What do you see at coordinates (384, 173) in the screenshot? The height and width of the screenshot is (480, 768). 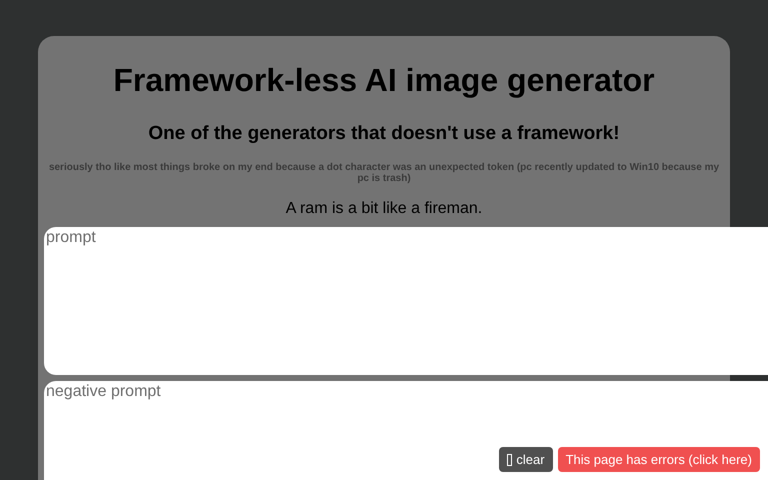 I see `note-text: seriously tho like most things broke on my end because a dot character was an unexpected token (pc recently updated to Win10 because my pc is trash)` at bounding box center [384, 173].